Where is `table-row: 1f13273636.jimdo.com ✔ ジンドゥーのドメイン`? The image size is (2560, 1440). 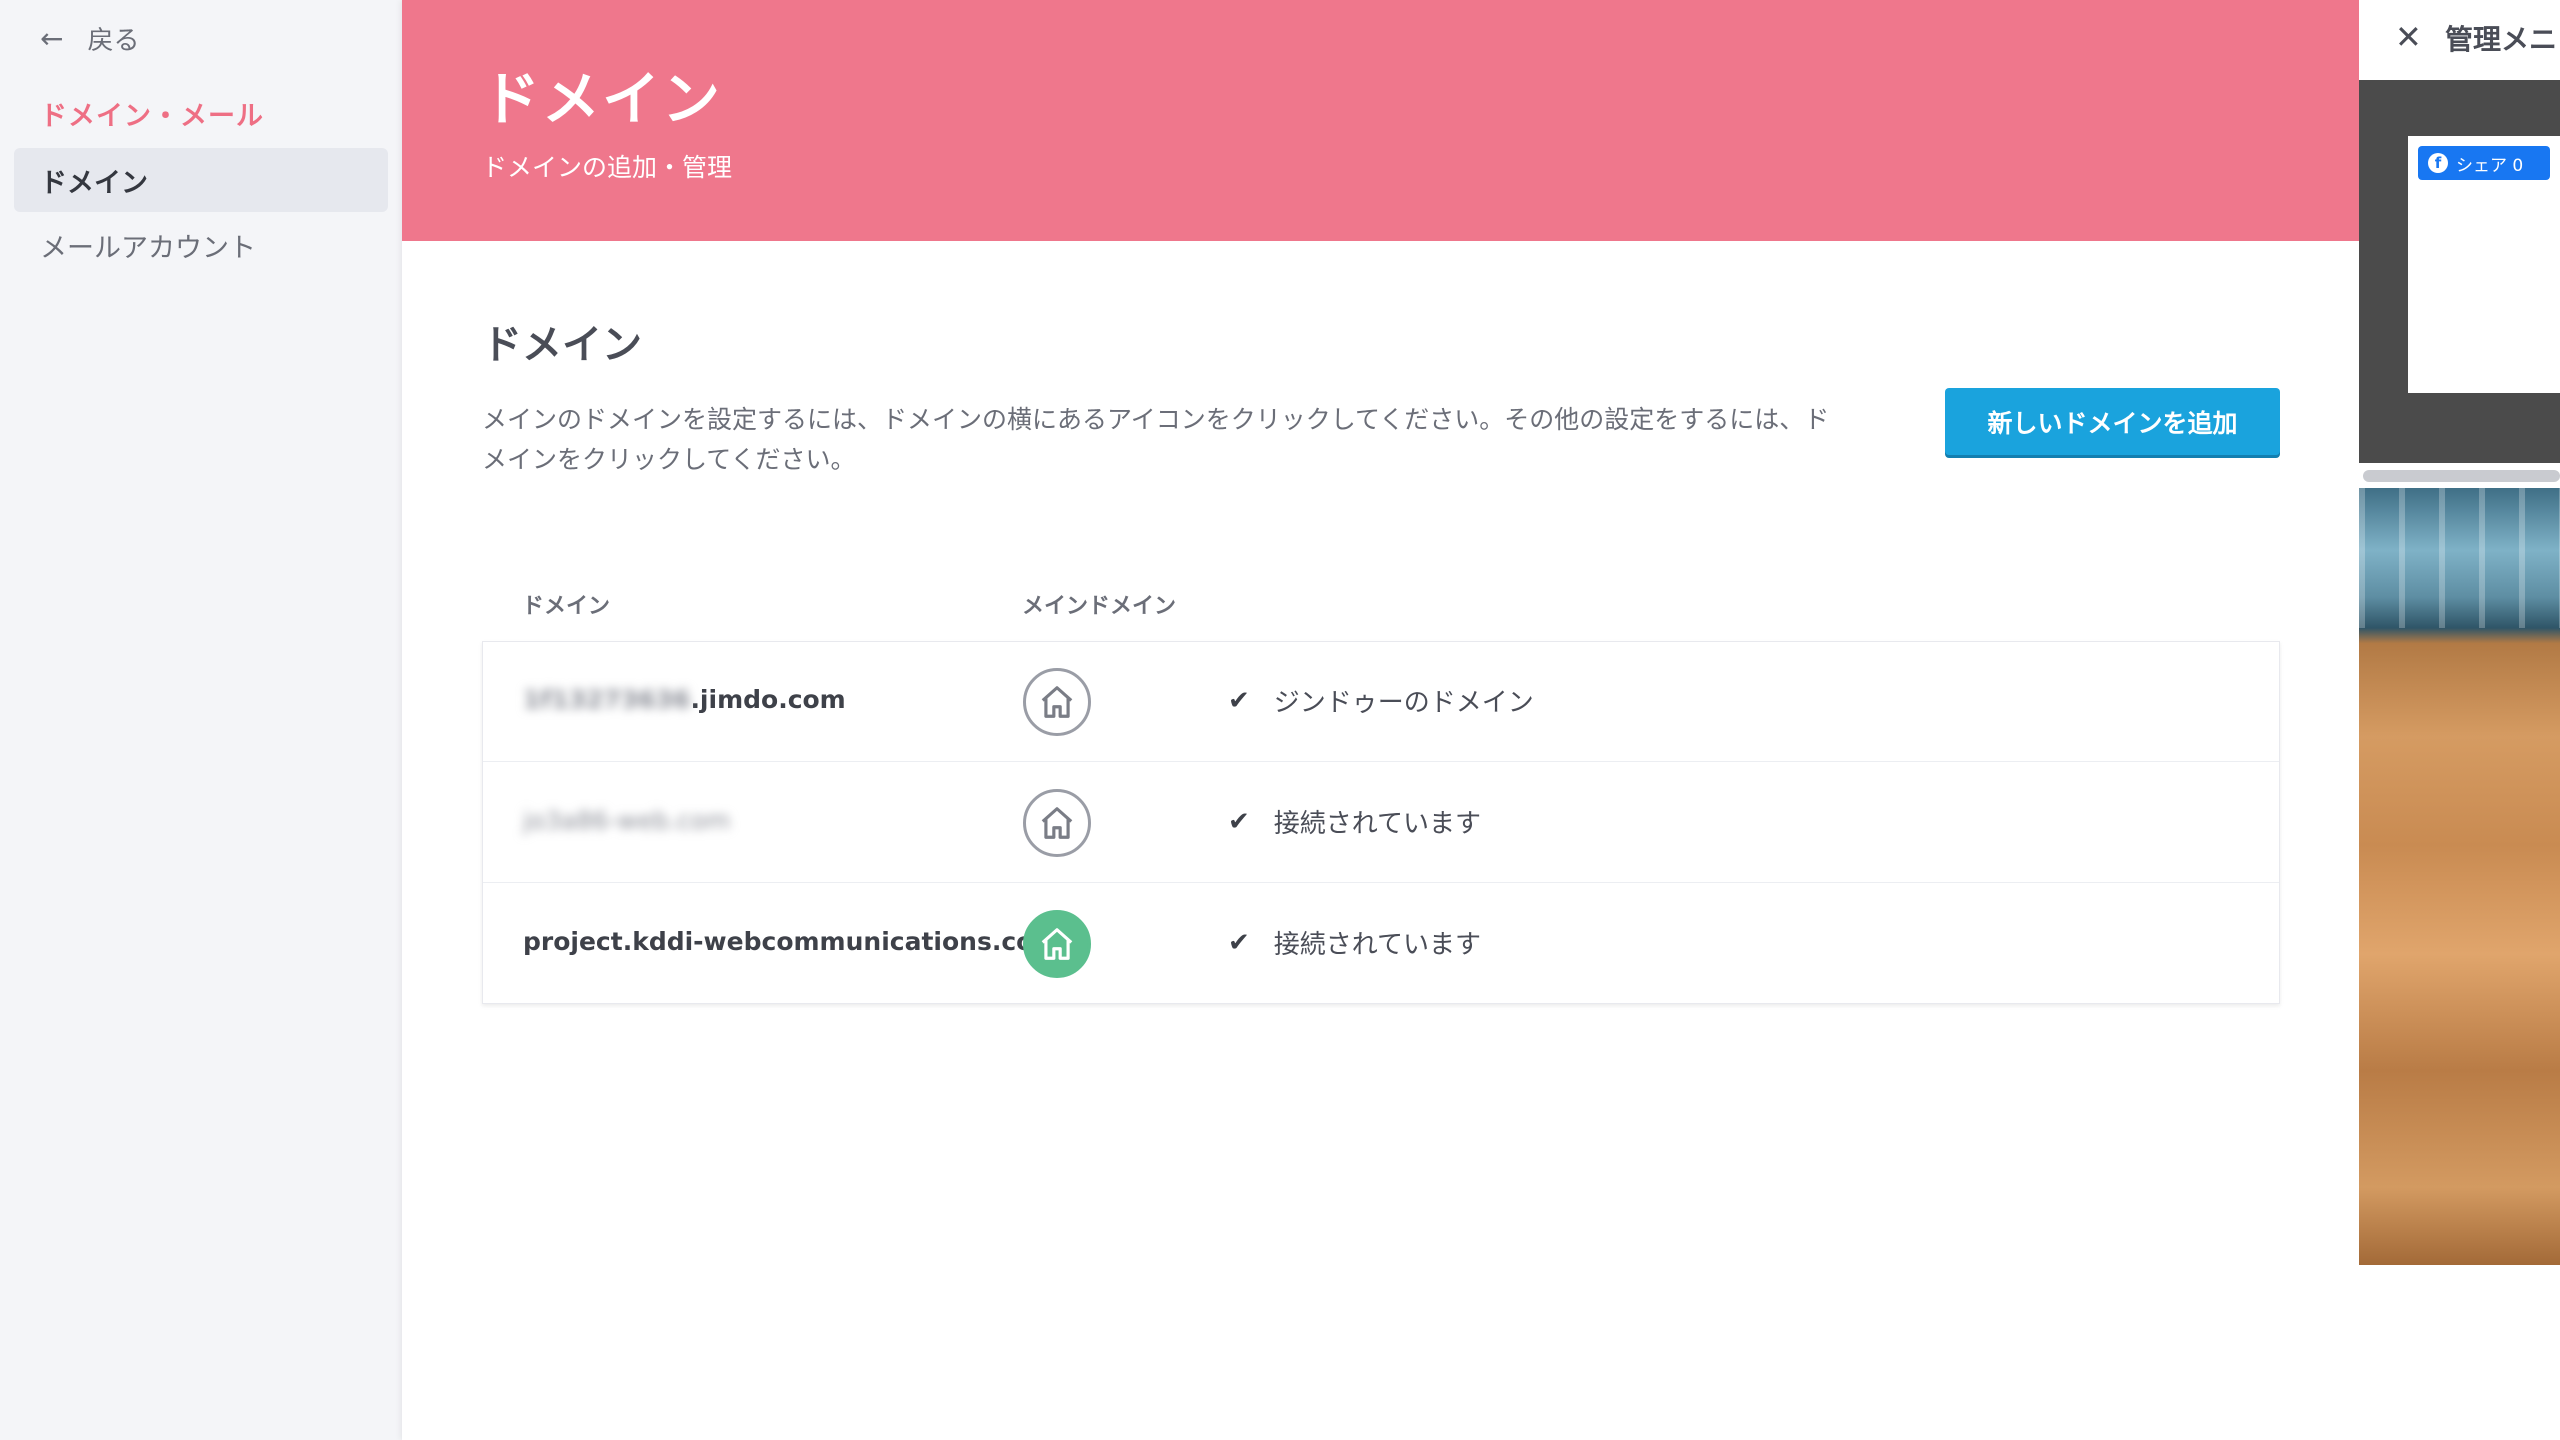 table-row: 1f13273636.jimdo.com ✔ ジンドゥーのドメイン is located at coordinates (1381, 702).